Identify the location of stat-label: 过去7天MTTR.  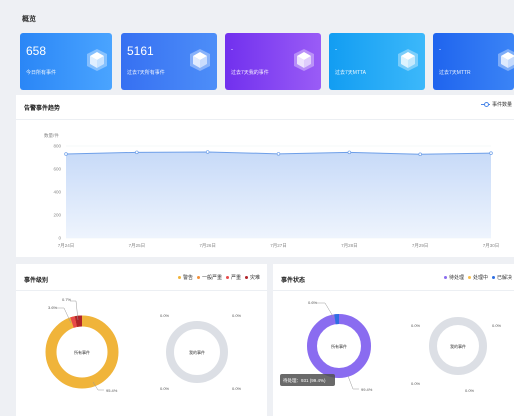
(455, 73).